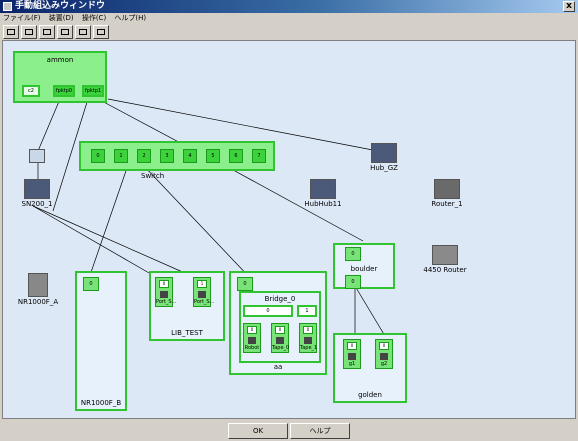 This screenshot has width=578, height=441. I want to click on device-sn200: SN200_1, so click(37, 193).